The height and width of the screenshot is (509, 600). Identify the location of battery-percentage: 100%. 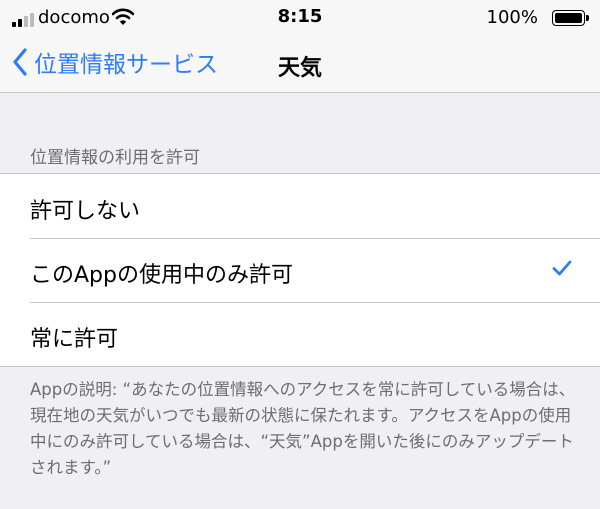
(512, 17).